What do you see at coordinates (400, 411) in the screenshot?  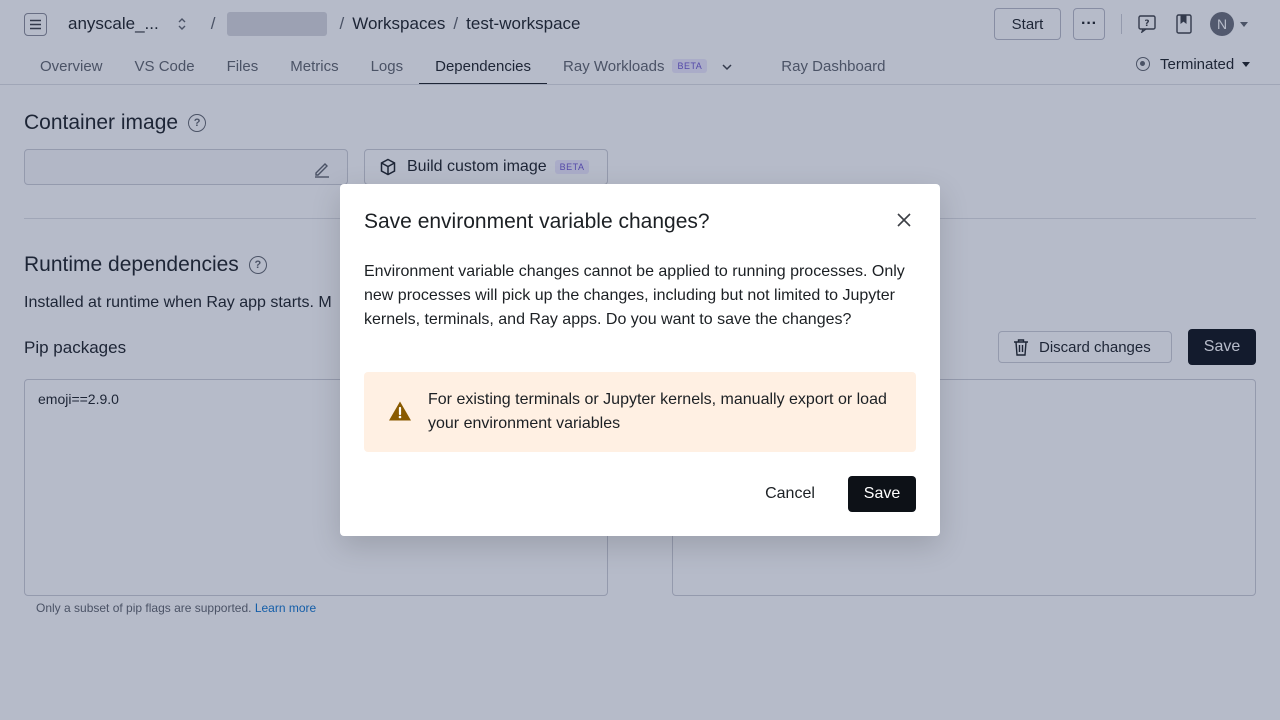 I see `warning-icon` at bounding box center [400, 411].